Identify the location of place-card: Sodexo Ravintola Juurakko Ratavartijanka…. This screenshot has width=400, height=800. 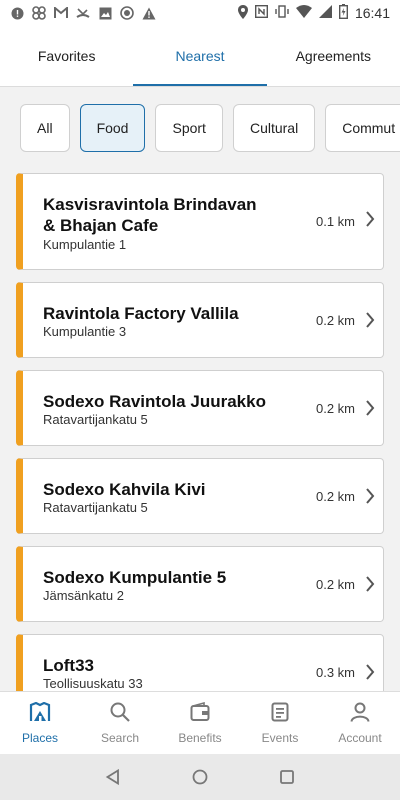
(200, 408).